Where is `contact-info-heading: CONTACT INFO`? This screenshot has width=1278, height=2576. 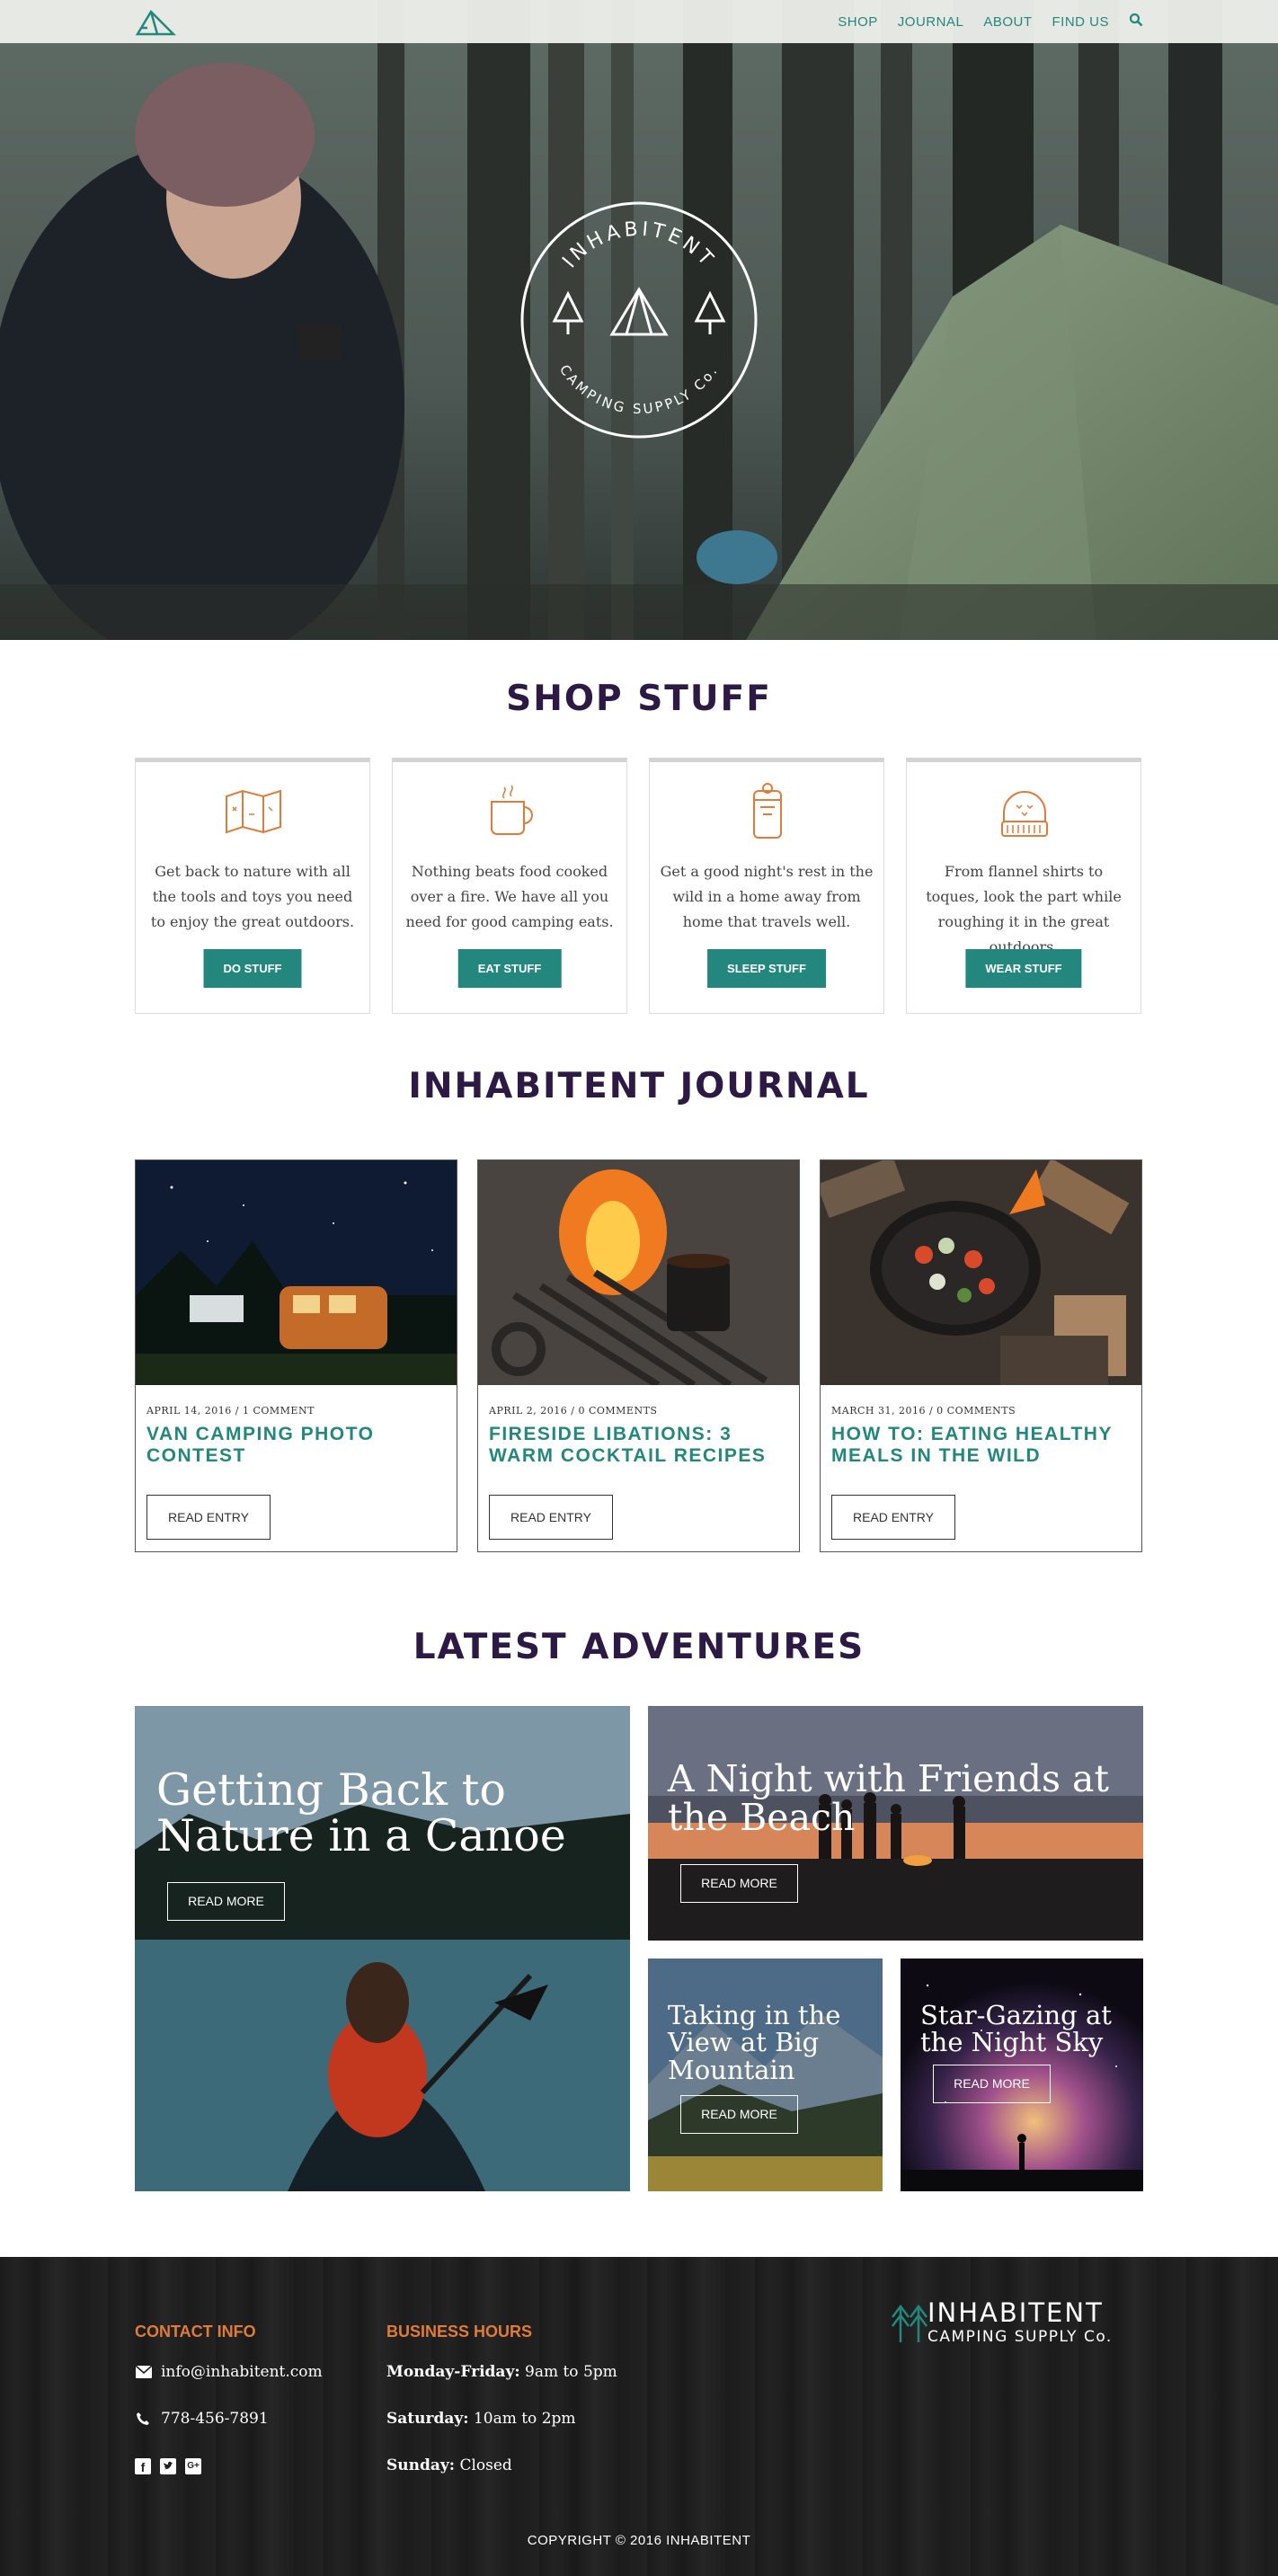 contact-info-heading: CONTACT INFO is located at coordinates (195, 2332).